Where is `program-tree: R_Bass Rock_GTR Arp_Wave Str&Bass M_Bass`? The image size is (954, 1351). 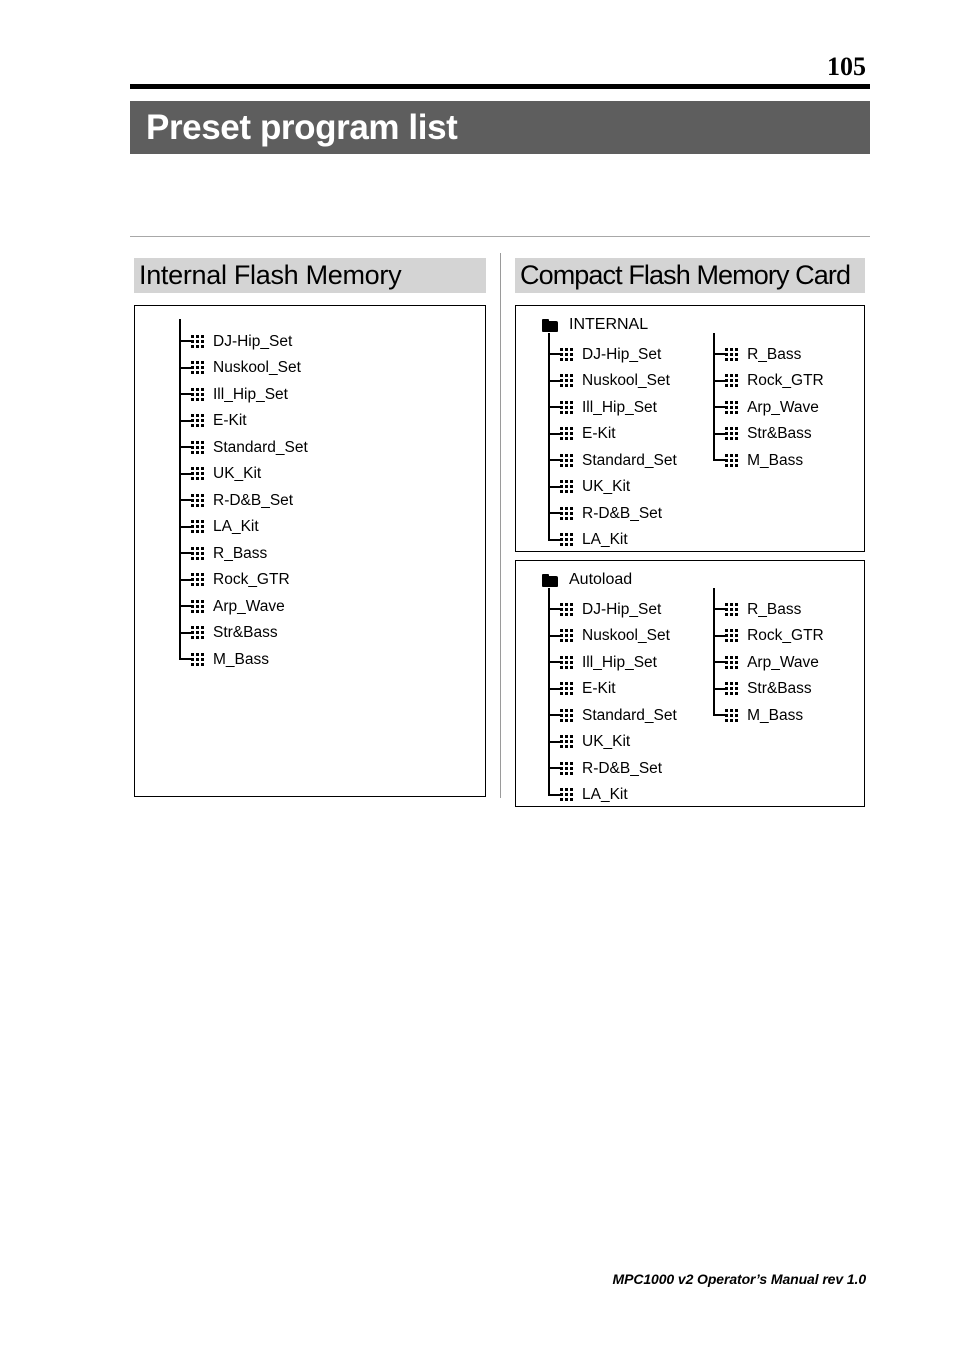
program-tree: R_Bass Rock_GTR Arp_Wave Str&Bass M_Bass is located at coordinates (788, 658).